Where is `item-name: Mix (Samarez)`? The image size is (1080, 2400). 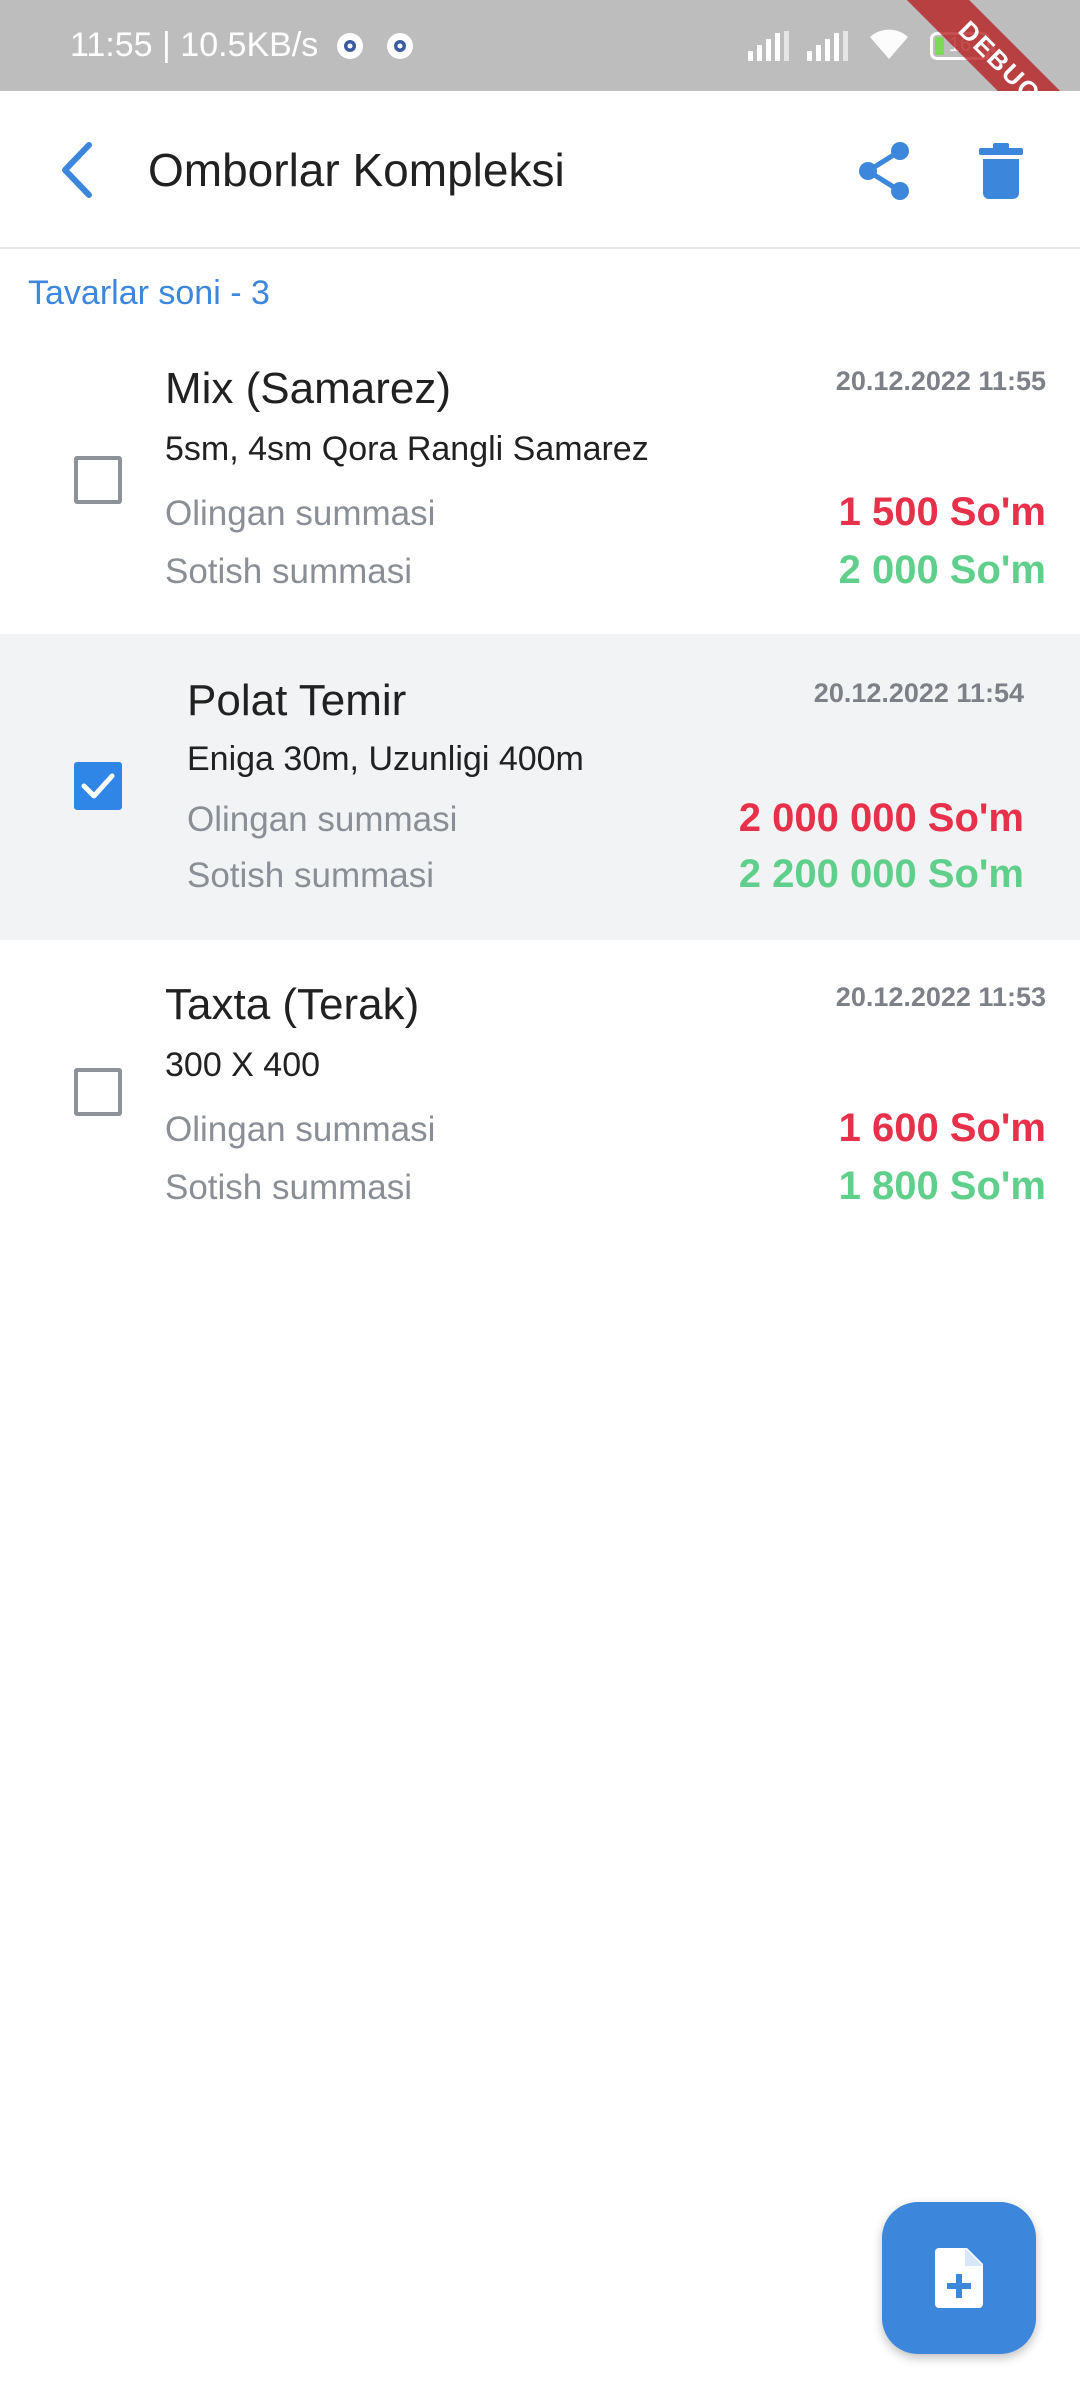
item-name: Mix (Samarez) is located at coordinates (308, 388).